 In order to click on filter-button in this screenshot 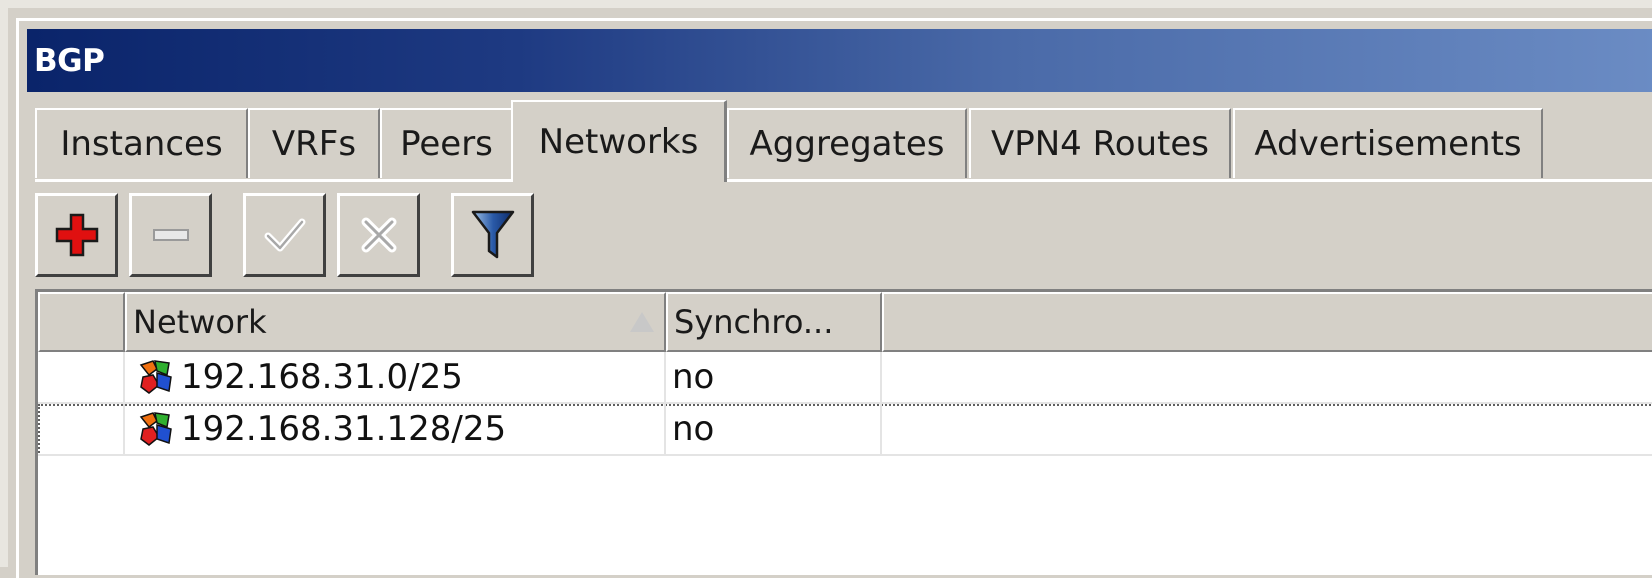, I will do `click(492, 235)`.